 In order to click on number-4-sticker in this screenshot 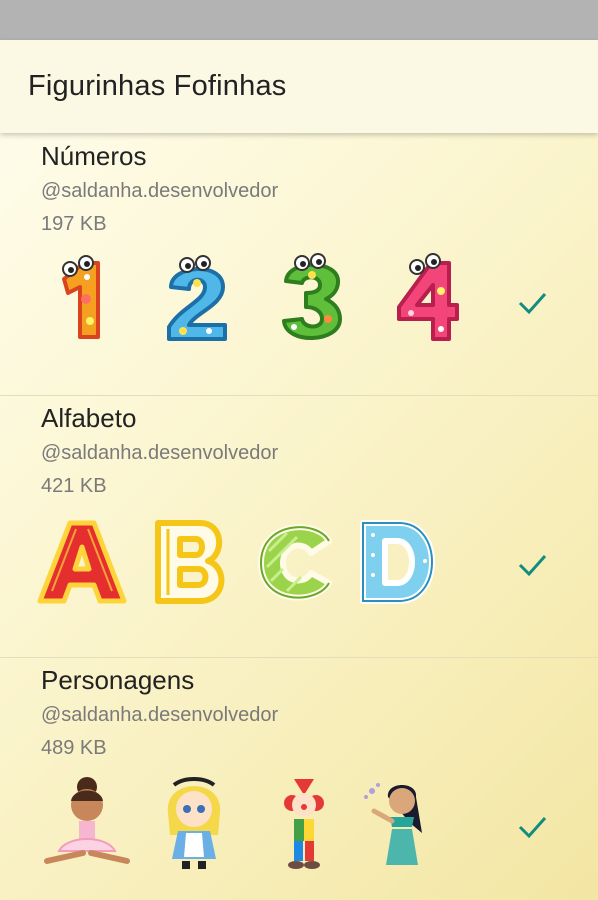, I will do `click(427, 299)`.